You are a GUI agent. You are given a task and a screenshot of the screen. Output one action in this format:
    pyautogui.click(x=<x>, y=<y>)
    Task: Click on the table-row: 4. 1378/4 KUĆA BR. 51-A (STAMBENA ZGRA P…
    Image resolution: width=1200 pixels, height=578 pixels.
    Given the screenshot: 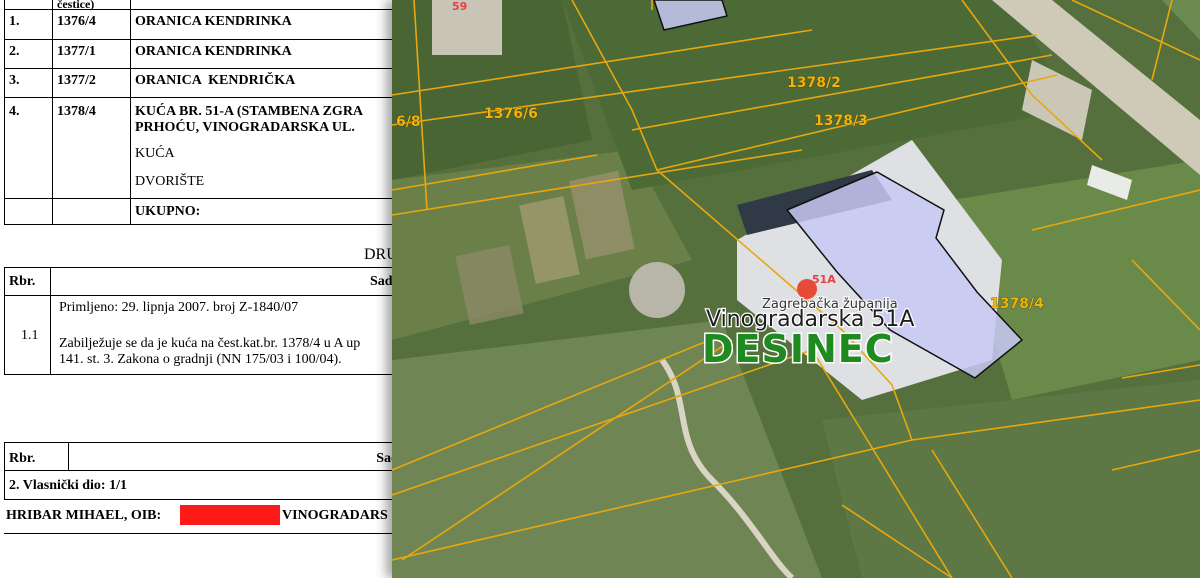 What is the action you would take?
    pyautogui.click(x=202, y=148)
    